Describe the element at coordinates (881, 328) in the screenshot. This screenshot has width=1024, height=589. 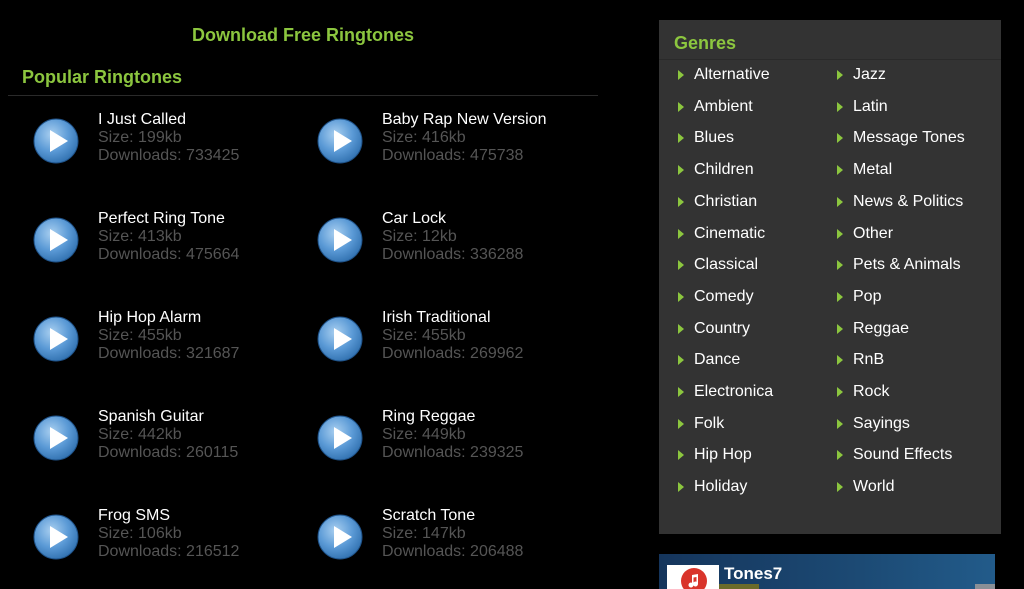
I see `genre-label: Reggae` at that location.